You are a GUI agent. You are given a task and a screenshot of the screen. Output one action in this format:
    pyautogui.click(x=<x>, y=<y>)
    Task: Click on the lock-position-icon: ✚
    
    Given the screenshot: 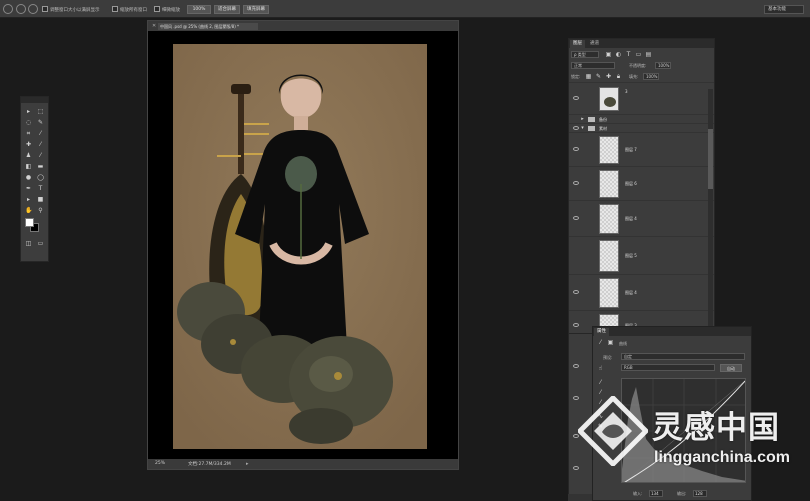 What is the action you would take?
    pyautogui.click(x=608, y=76)
    